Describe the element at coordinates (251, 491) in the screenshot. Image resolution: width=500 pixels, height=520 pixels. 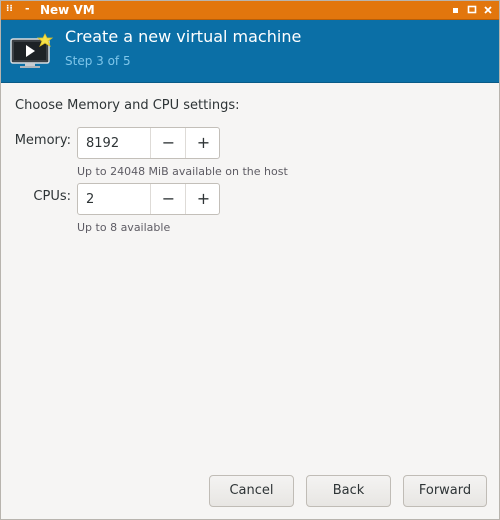
I see `cancel-button: Cancel` at that location.